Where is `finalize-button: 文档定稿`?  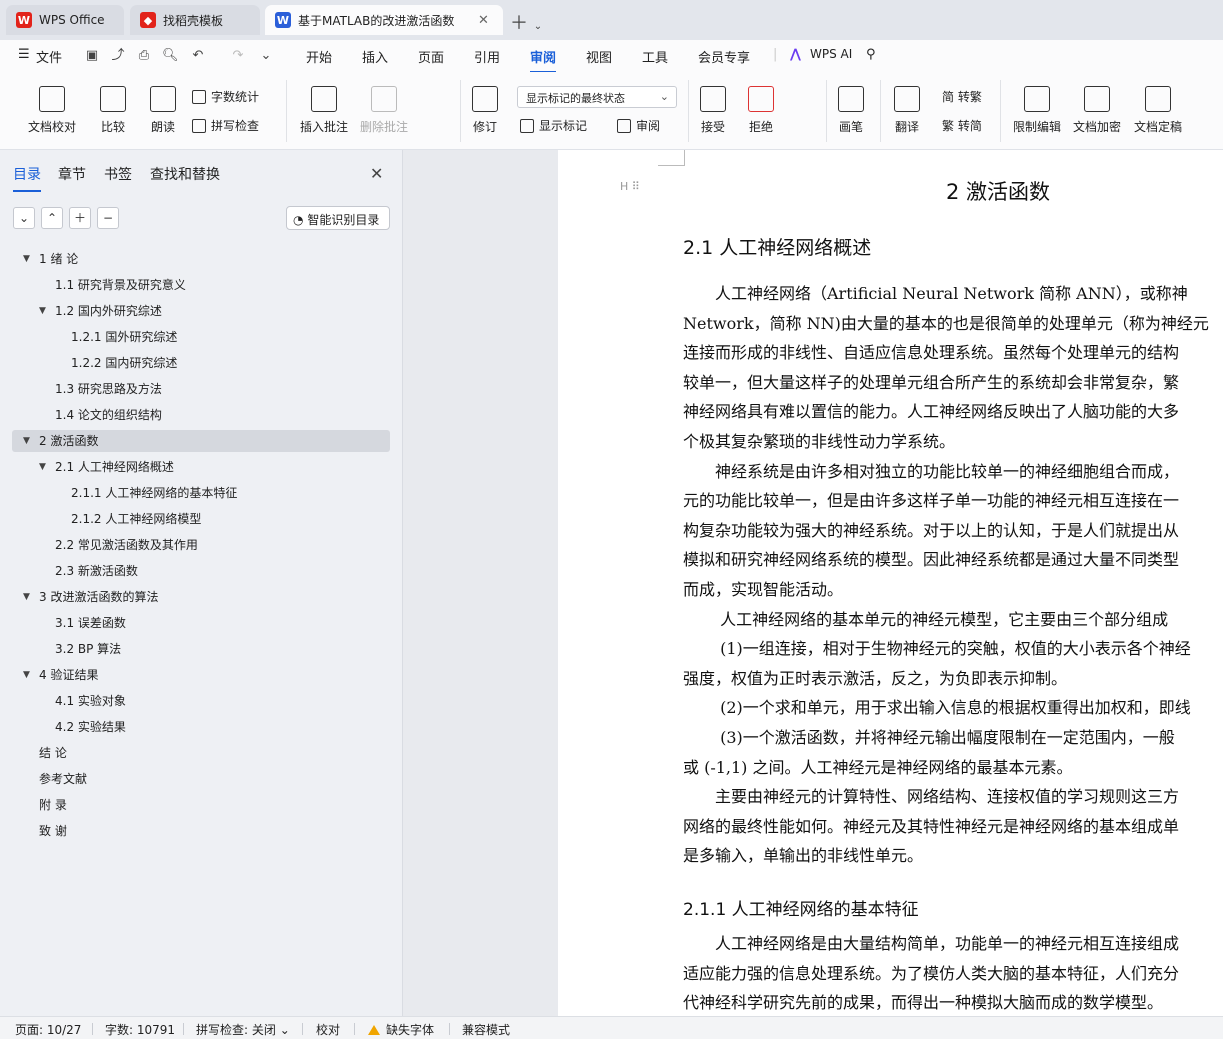
finalize-button: 文档定稿 is located at coordinates (1158, 110).